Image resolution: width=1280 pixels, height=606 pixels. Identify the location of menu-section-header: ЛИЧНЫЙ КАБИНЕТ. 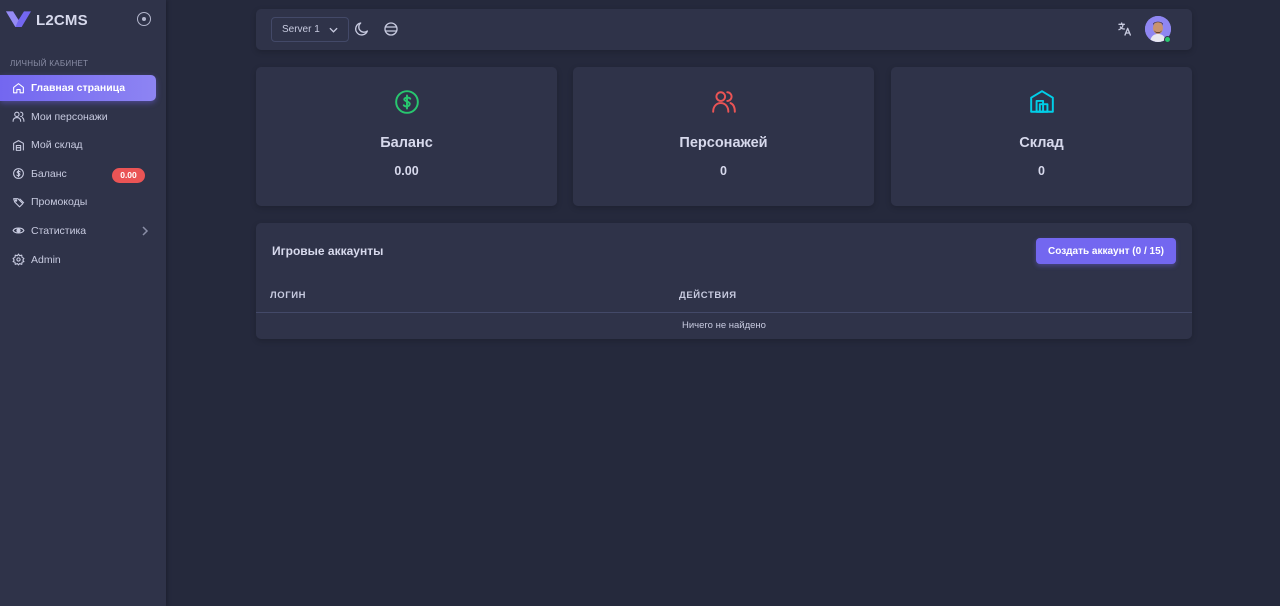
(49, 63).